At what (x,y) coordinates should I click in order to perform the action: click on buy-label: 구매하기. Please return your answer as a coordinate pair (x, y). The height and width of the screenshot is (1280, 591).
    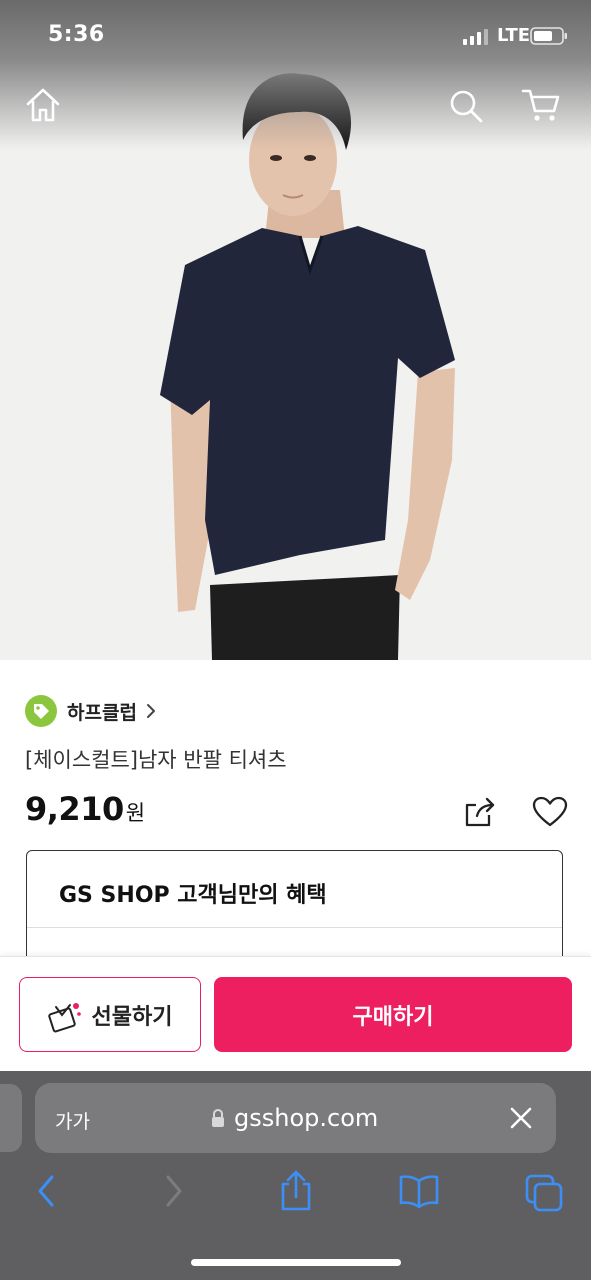
    Looking at the image, I should click on (393, 1017).